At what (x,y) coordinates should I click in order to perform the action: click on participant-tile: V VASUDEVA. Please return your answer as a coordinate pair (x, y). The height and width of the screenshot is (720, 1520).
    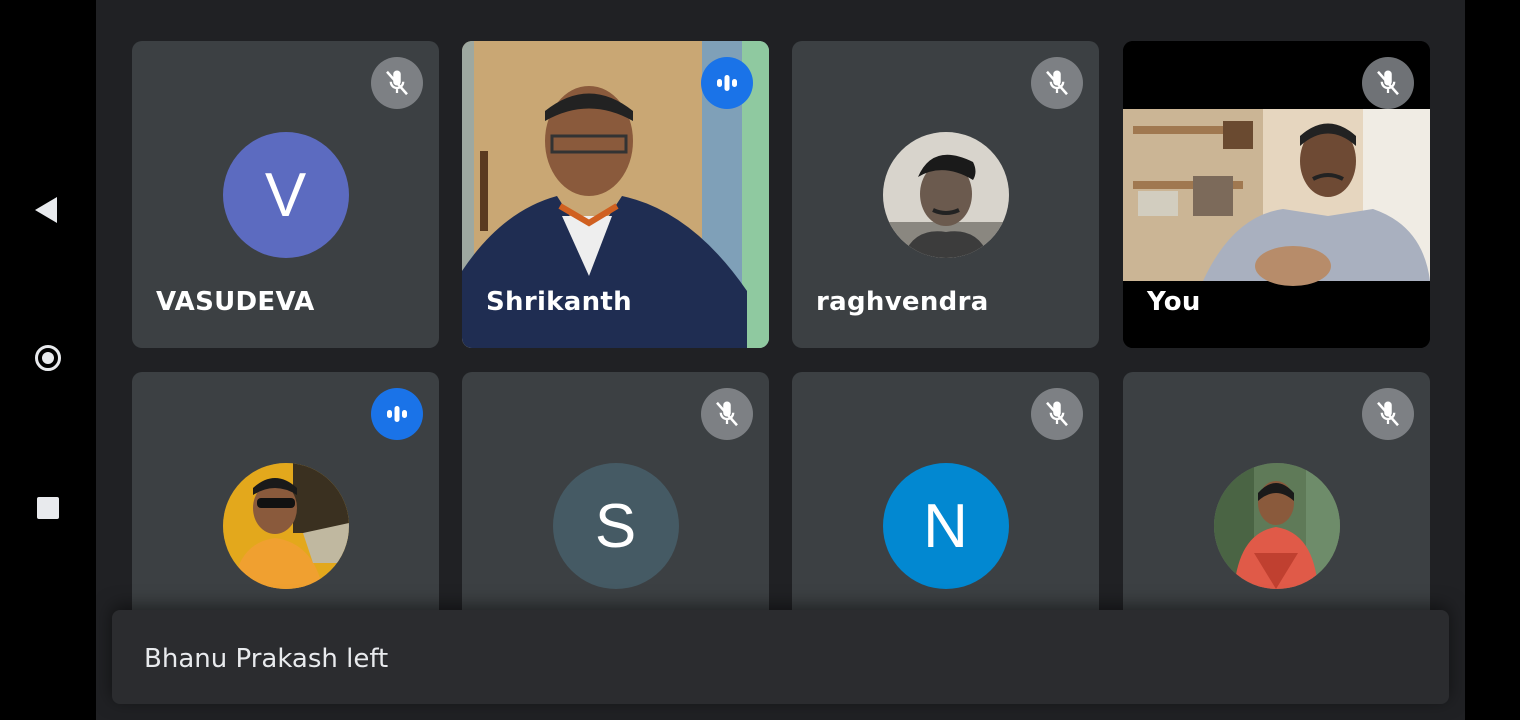
    Looking at the image, I should click on (285, 194).